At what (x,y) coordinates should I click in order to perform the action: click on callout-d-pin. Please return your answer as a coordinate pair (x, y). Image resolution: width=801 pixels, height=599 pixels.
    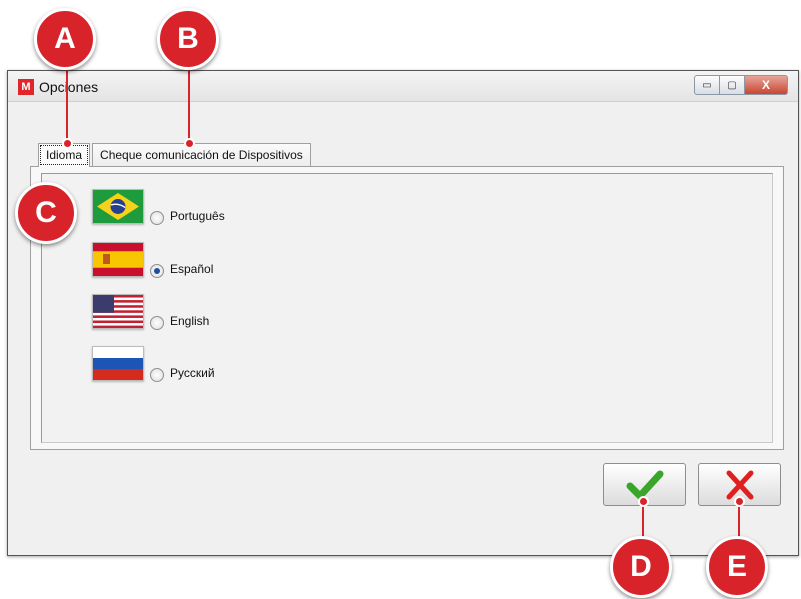
    Looking at the image, I should click on (643, 501).